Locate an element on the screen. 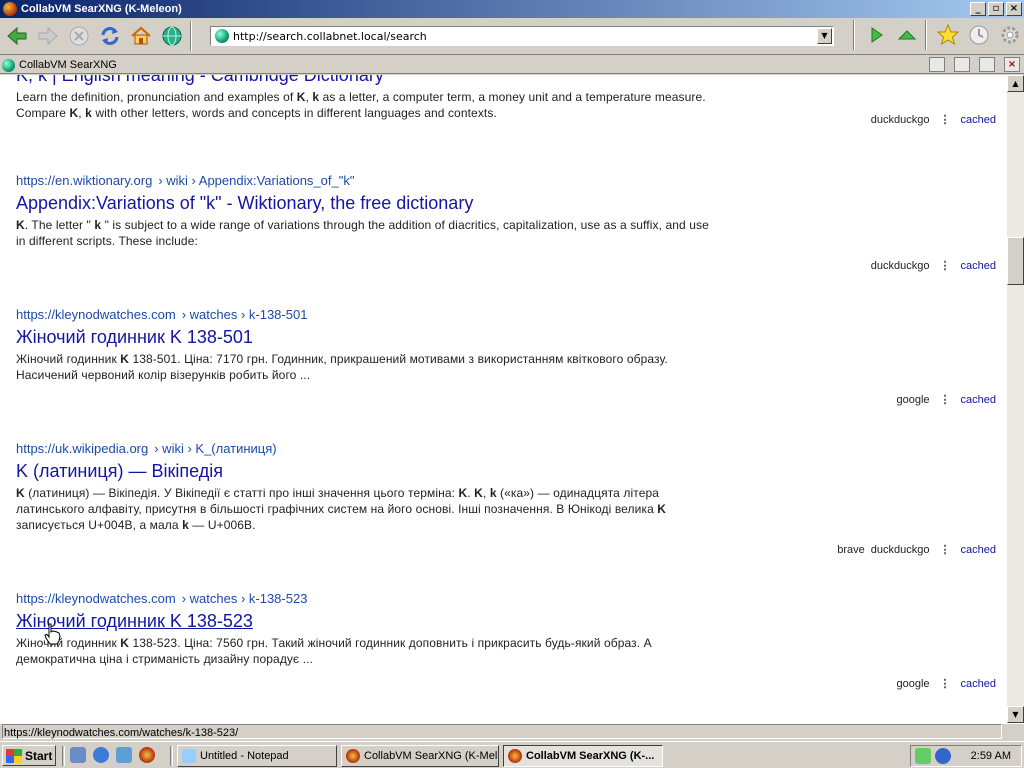  result-breadcrumb: › wiki › K_(латиниця) is located at coordinates (215, 448).